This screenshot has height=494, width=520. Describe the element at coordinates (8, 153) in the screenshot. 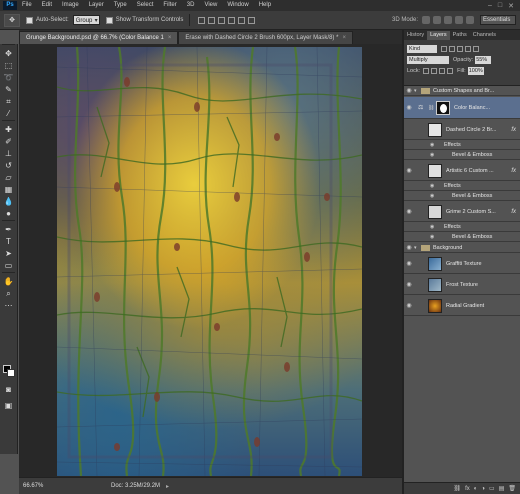

I see `clone-stamp-tool-icon: ⊥` at that location.